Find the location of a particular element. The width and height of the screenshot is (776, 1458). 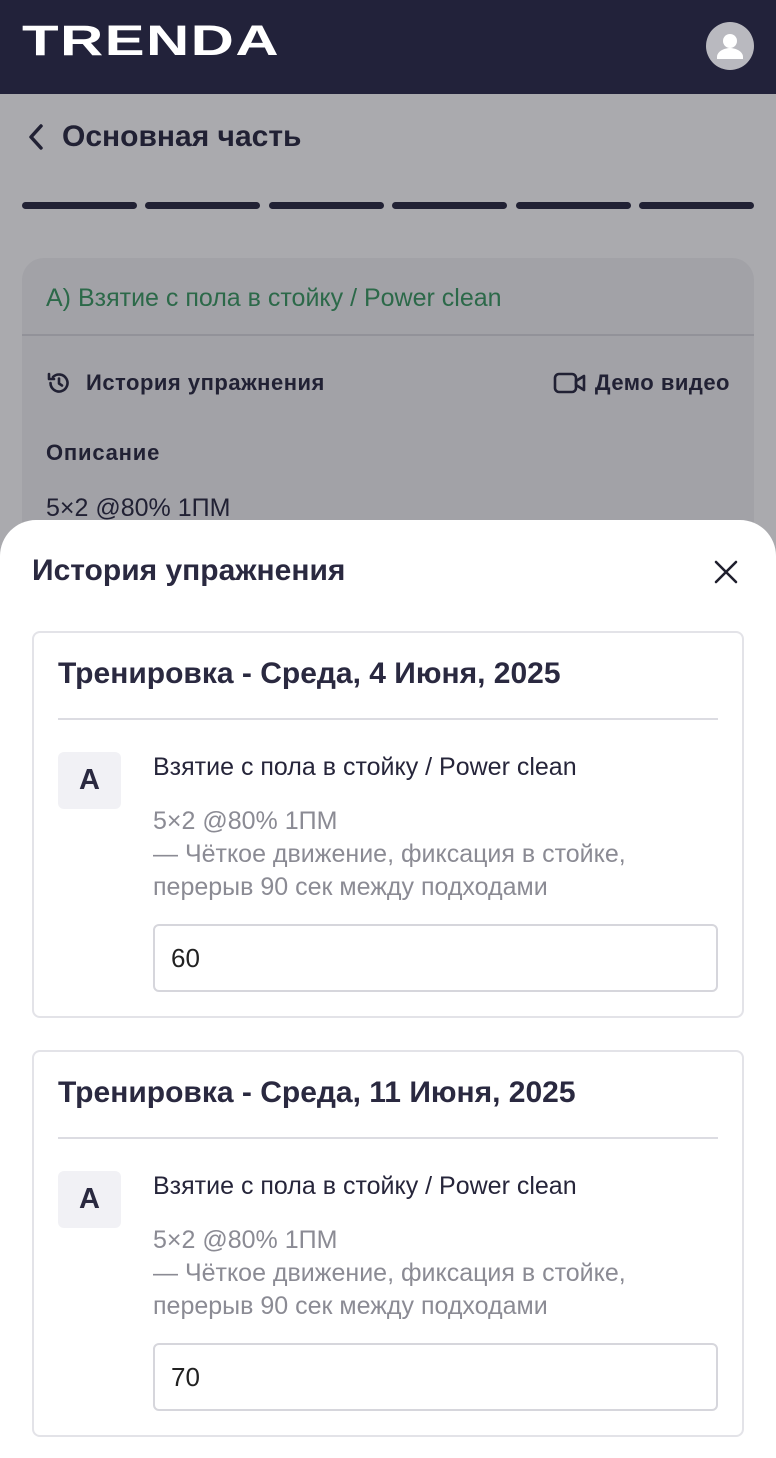

user-avatar-icon is located at coordinates (730, 46).